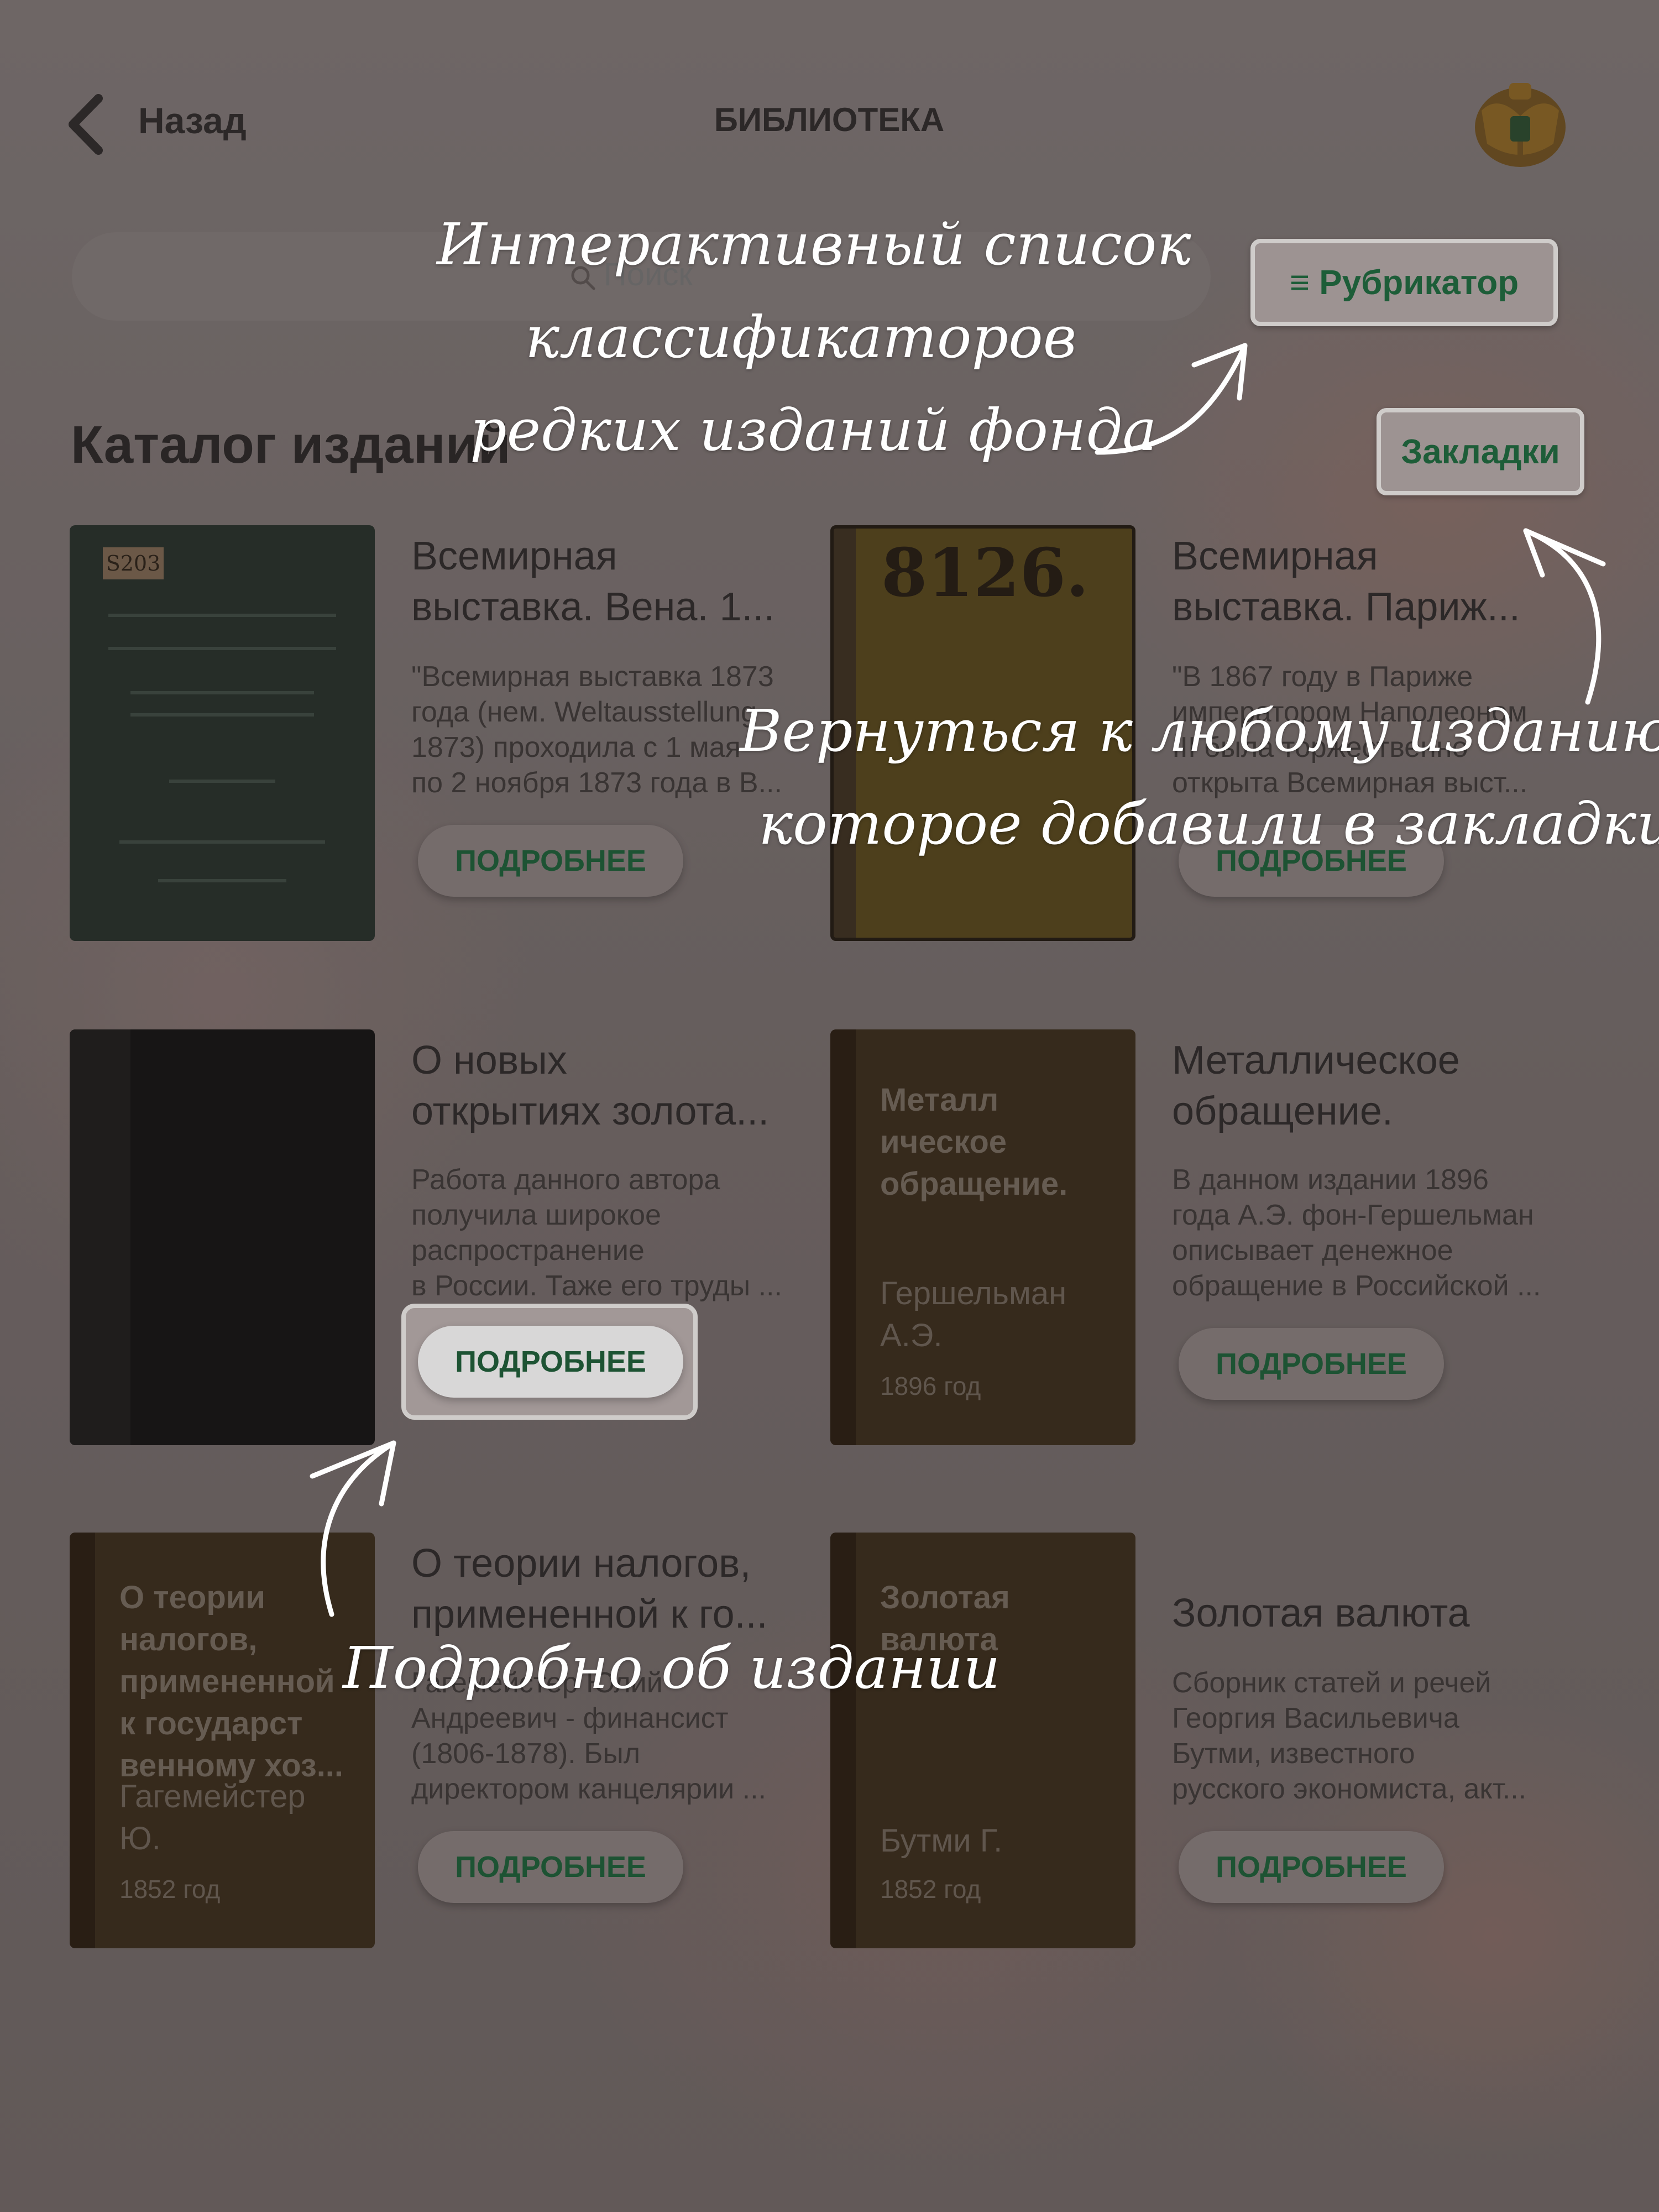 This screenshot has width=1659, height=2212. I want to click on annotation-bookmarks-line1: Вернуться к любому изданию,, so click(1199, 731).